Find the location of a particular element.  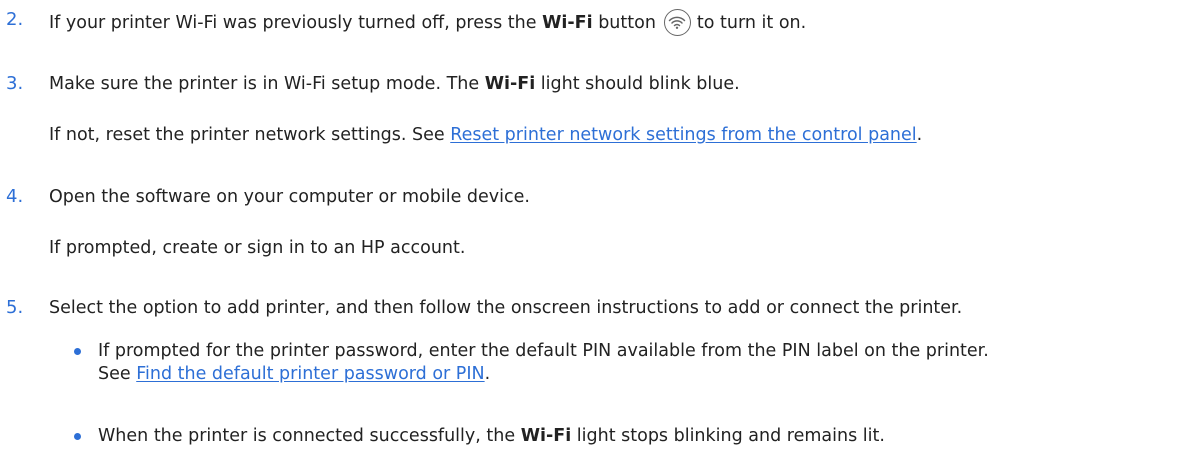

text-segment: See is located at coordinates (117, 374).